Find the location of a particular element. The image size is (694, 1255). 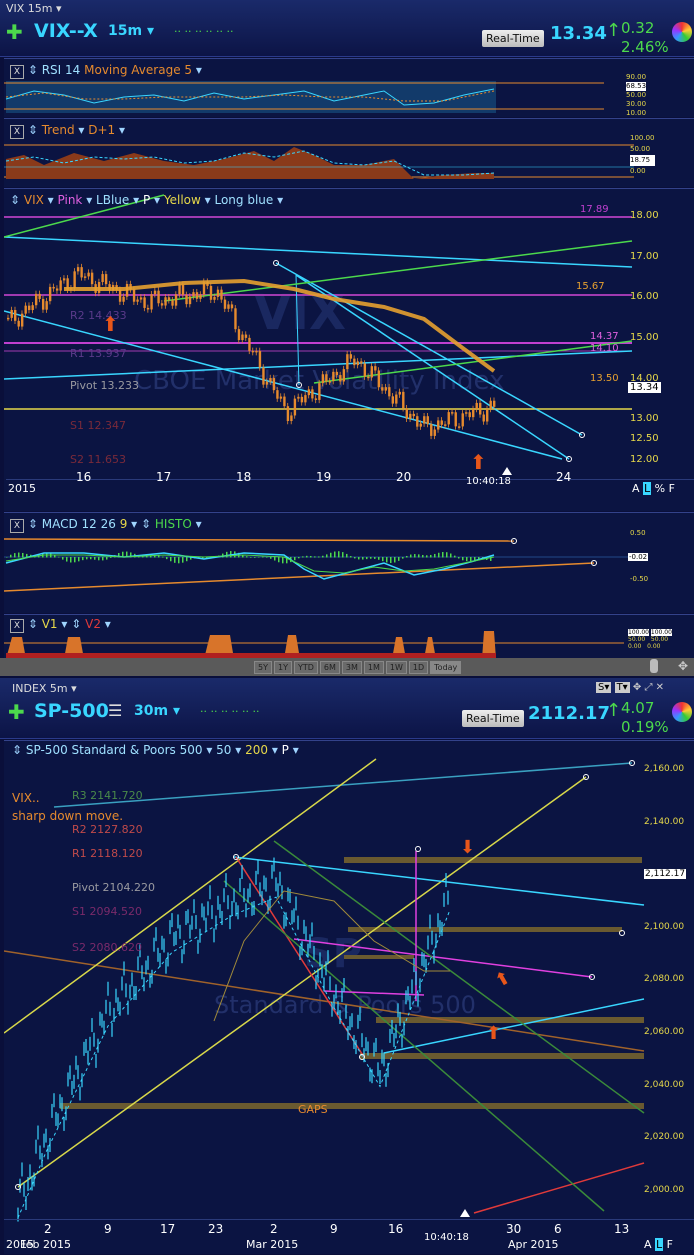

year-label: 2015 is located at coordinates (22, 488).